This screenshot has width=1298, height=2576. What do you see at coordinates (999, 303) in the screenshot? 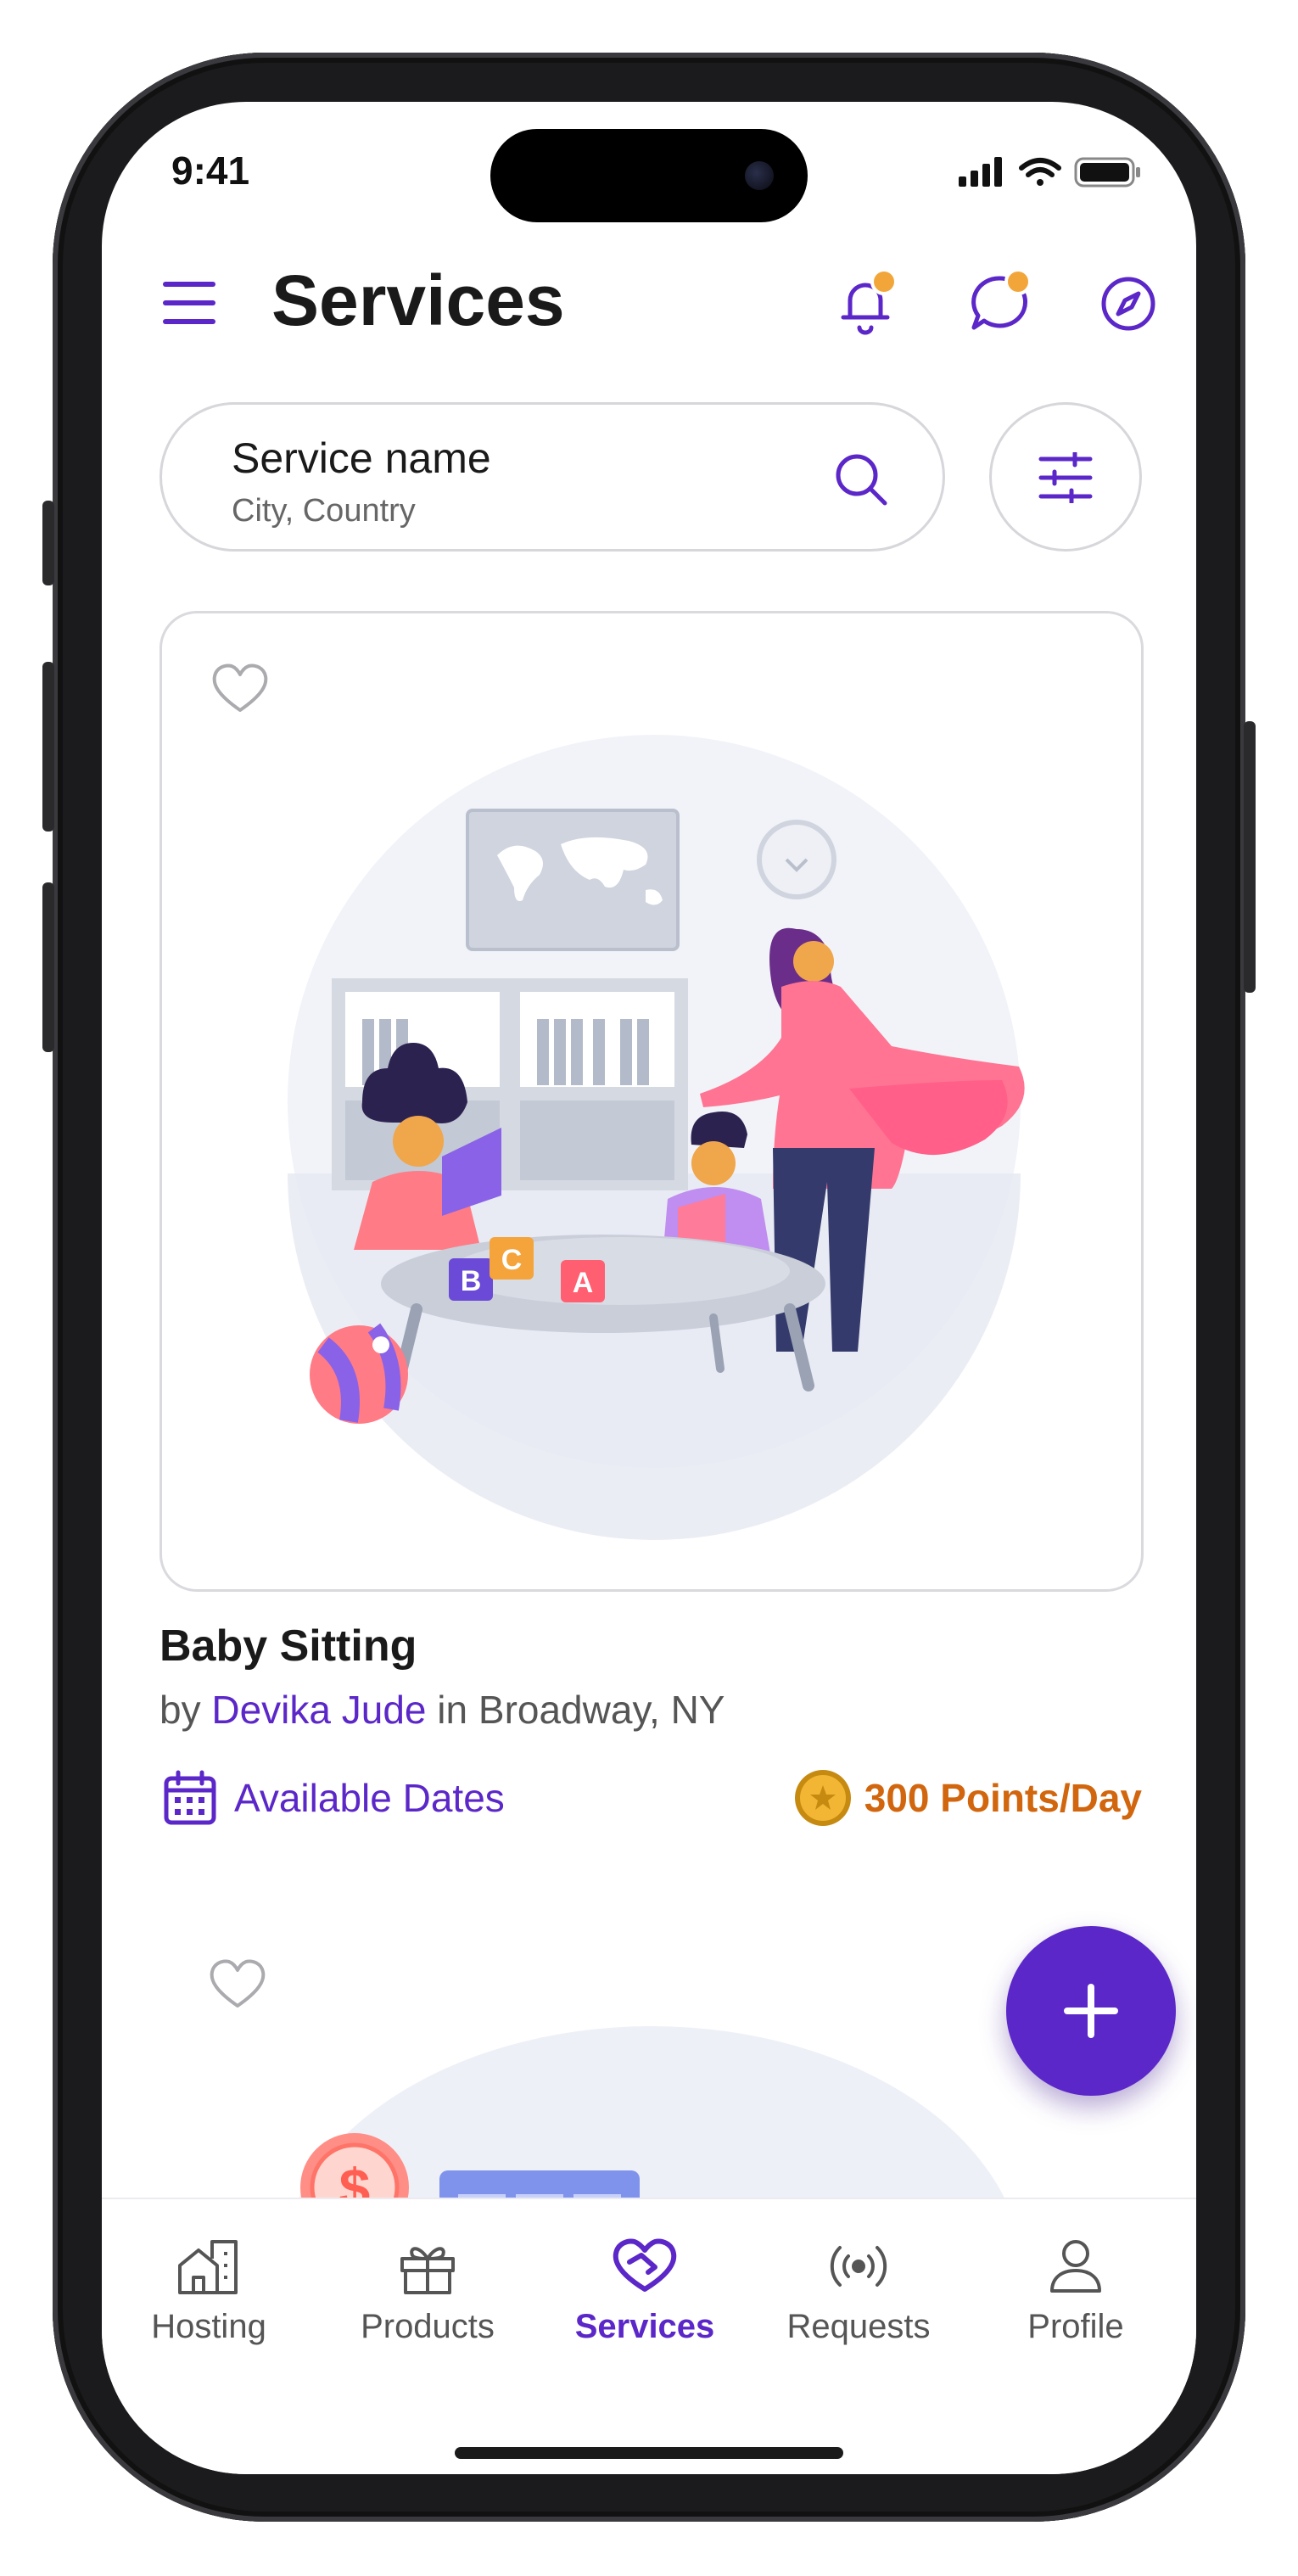
I see `messages-button` at bounding box center [999, 303].